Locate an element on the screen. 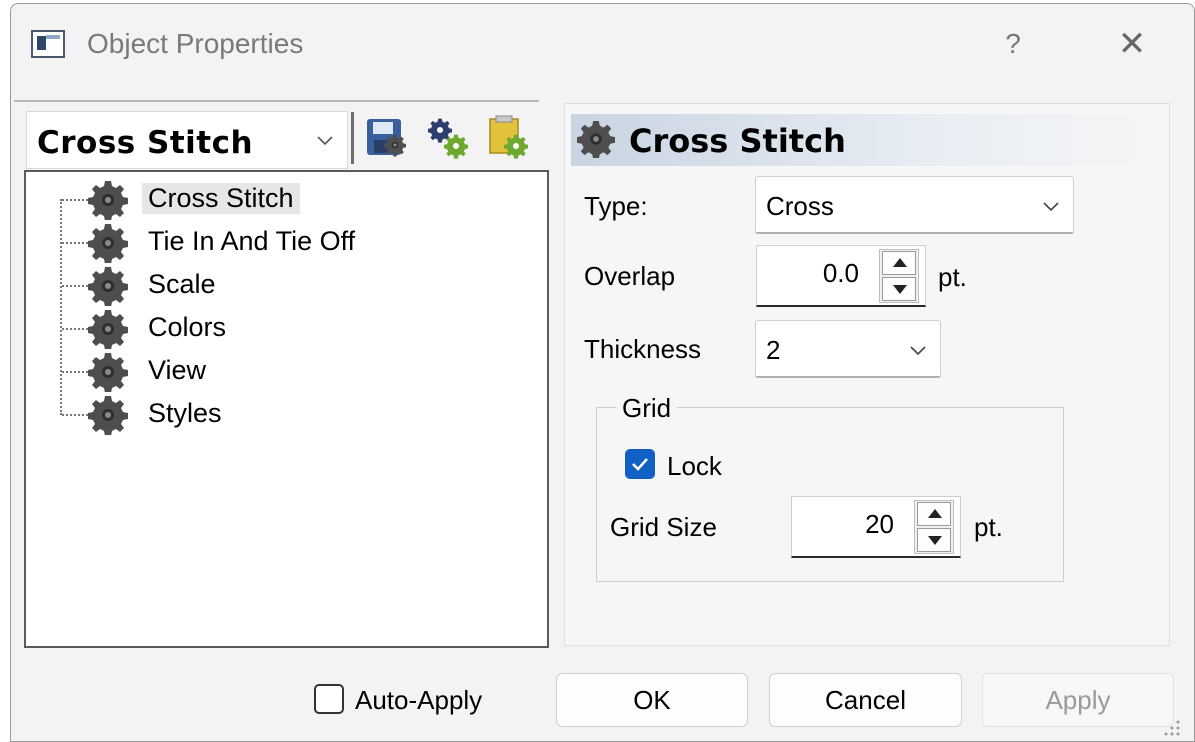 The width and height of the screenshot is (1195, 742). help-button: ? is located at coordinates (1013, 44).